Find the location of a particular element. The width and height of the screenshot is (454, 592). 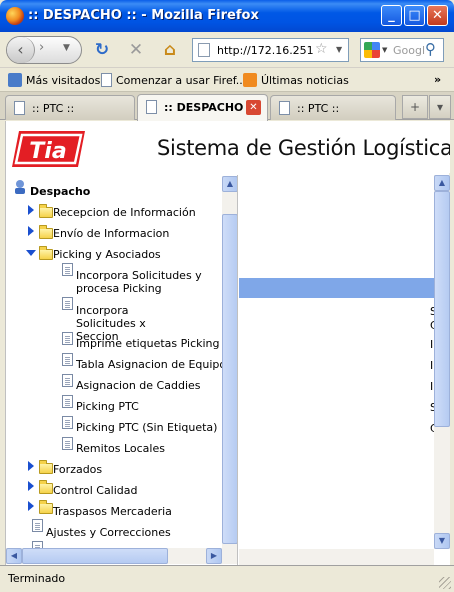

address-bar: http://172.16.251 ☆ ▼ is located at coordinates (270, 50).